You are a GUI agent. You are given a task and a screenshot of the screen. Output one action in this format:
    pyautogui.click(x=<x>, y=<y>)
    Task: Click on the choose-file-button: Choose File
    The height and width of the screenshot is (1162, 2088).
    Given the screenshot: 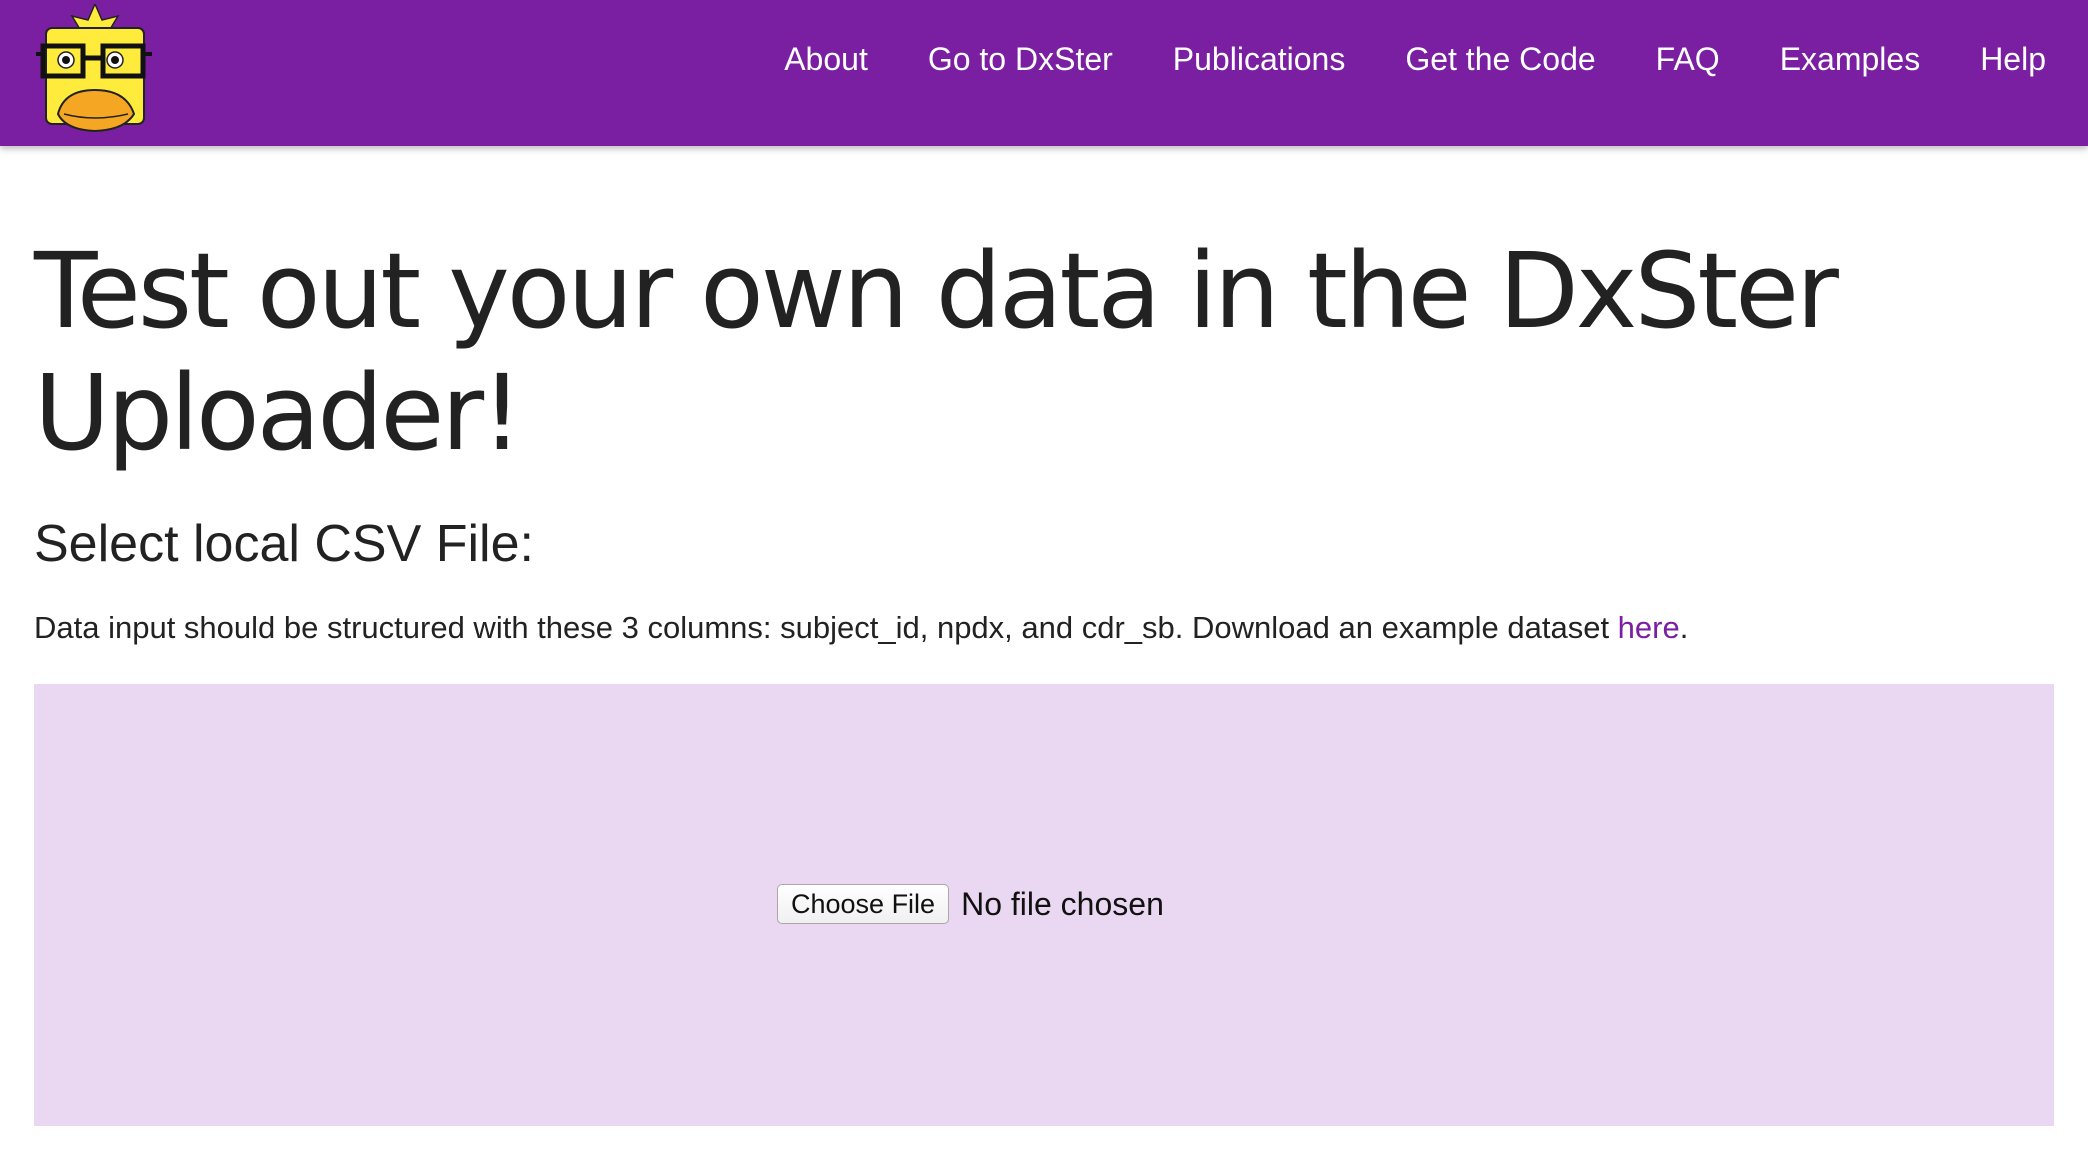 What is the action you would take?
    pyautogui.click(x=863, y=904)
    